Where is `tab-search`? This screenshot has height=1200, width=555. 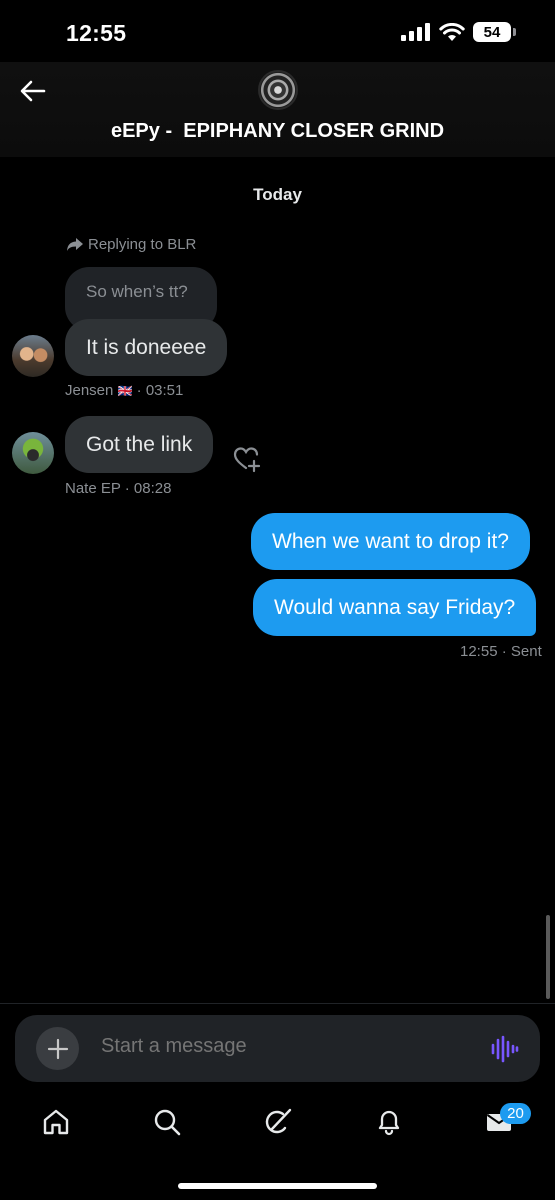
tab-search is located at coordinates (167, 1122).